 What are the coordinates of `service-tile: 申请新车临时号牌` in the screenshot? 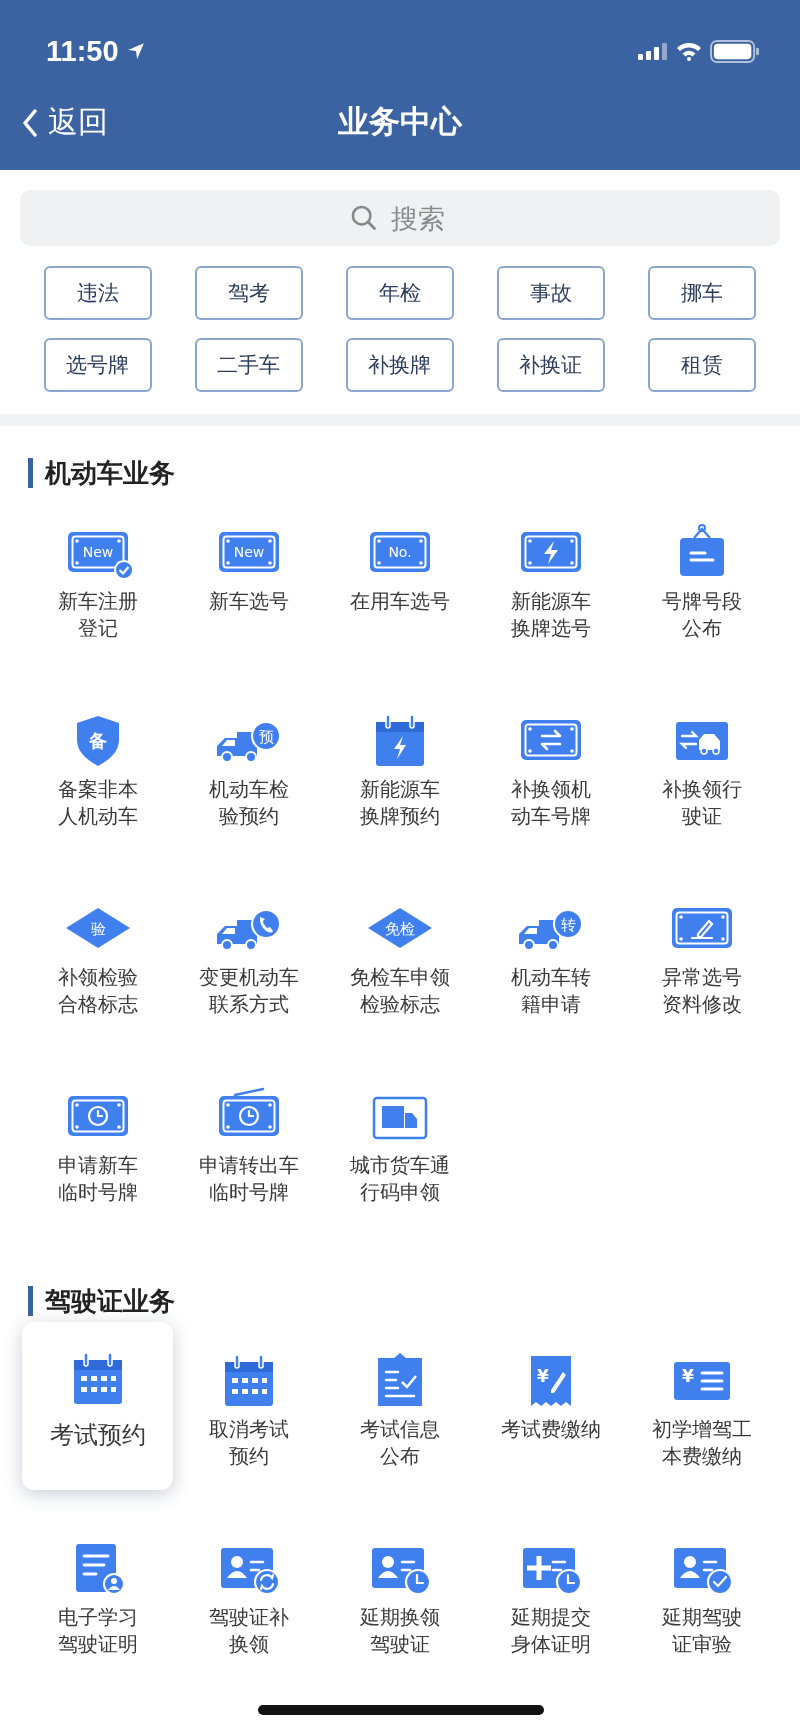 It's located at (97, 1141).